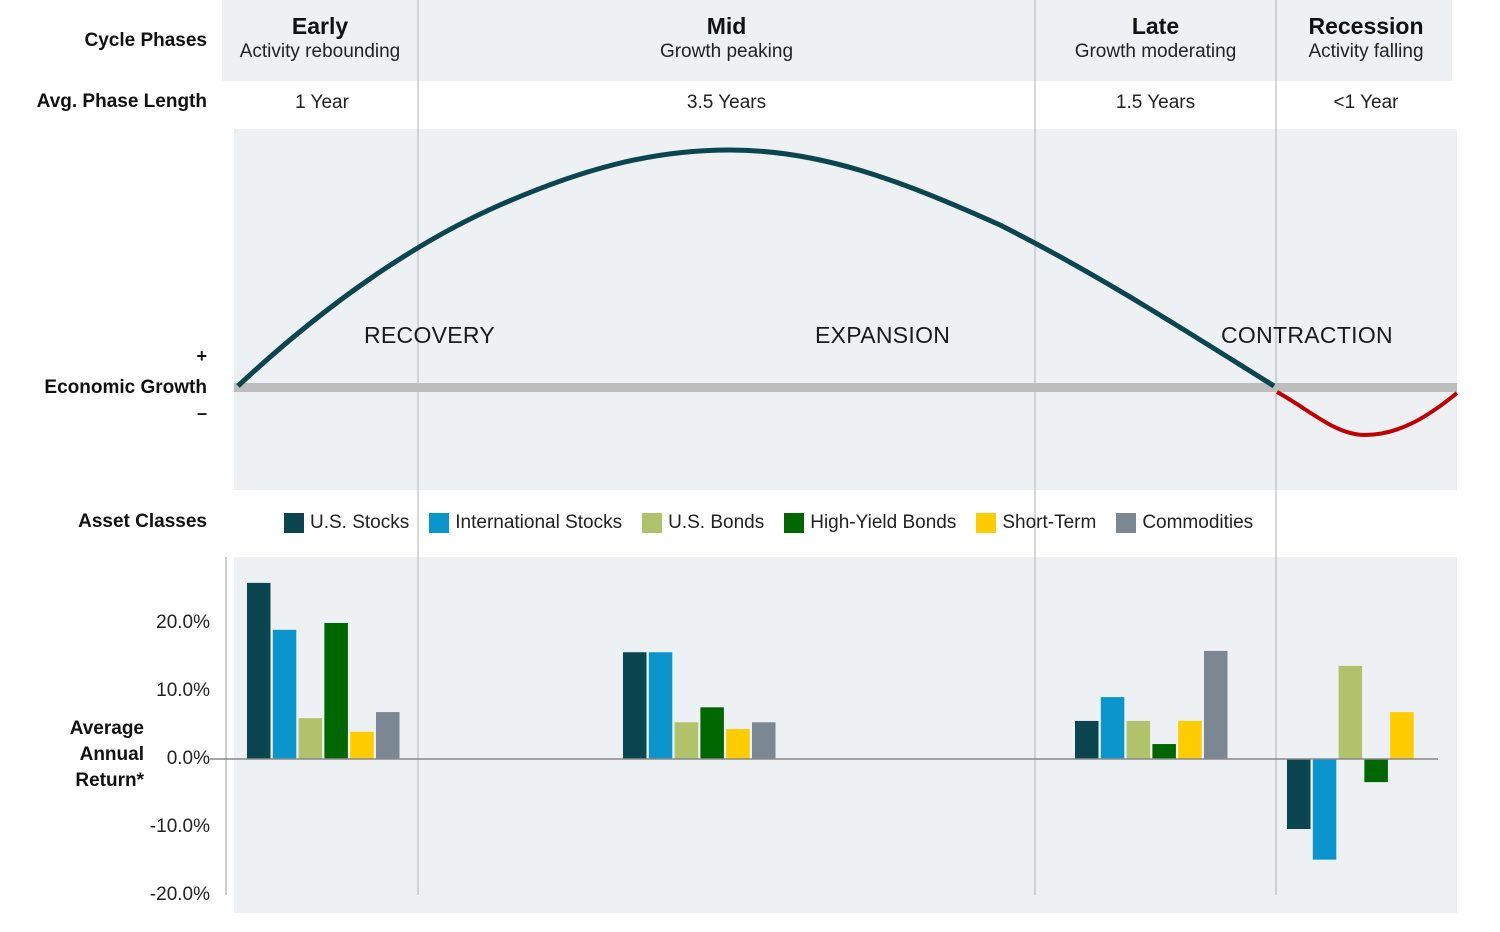 The image size is (1500, 932). Describe the element at coordinates (142, 521) in the screenshot. I see `asset-classes-label: Asset Classes` at that location.